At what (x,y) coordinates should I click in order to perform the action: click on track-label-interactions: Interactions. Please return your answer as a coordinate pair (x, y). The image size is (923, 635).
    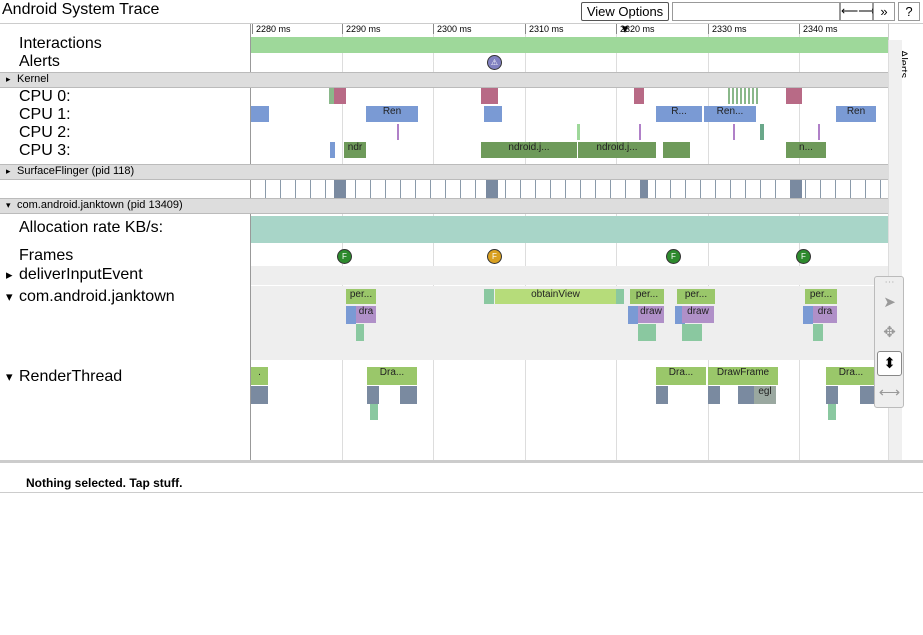
    Looking at the image, I should click on (60, 43).